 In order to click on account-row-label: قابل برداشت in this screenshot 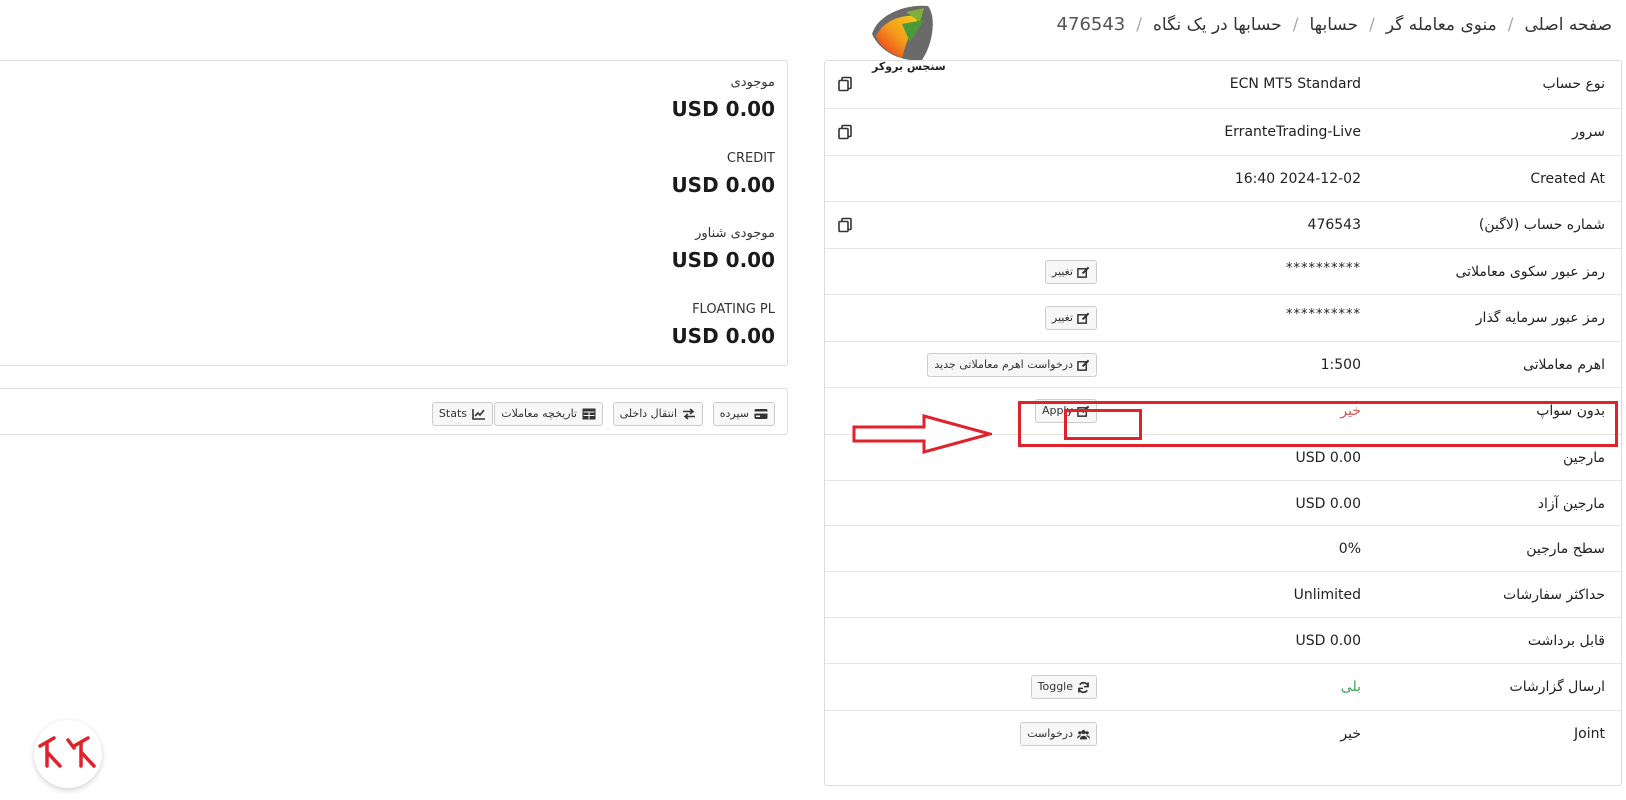, I will do `click(1566, 641)`.